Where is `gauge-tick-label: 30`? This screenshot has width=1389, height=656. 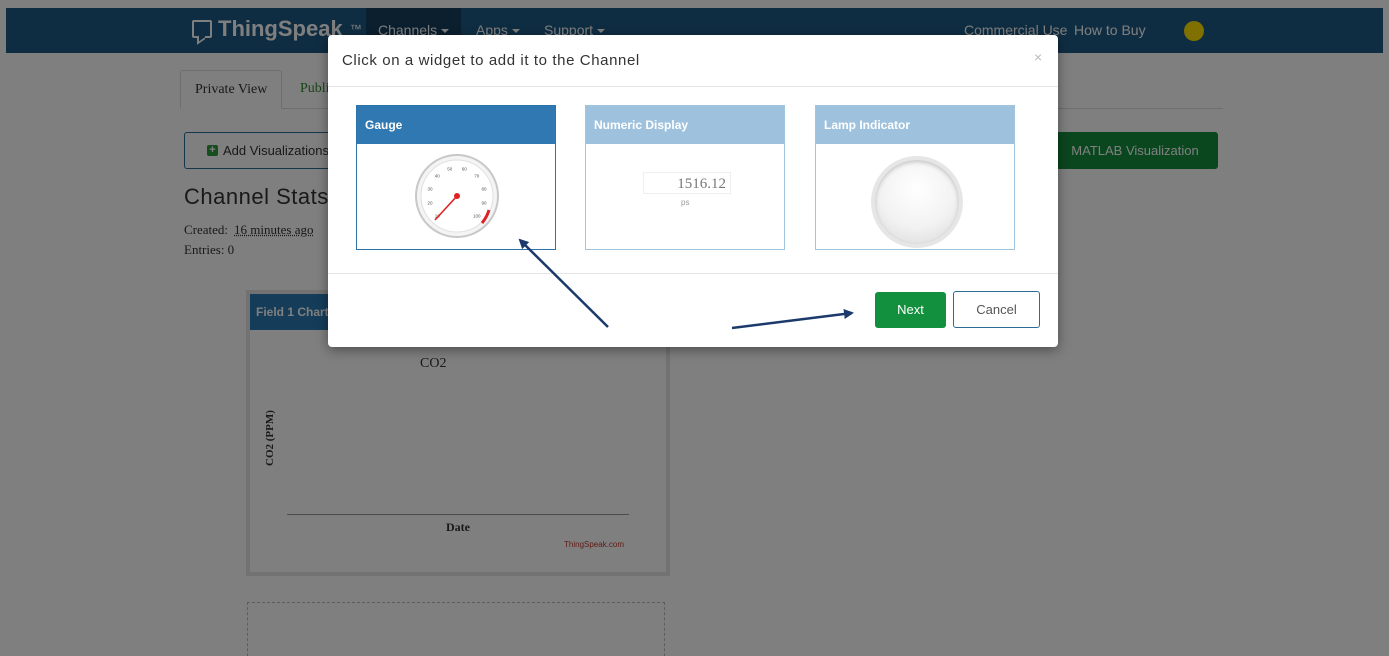 gauge-tick-label: 30 is located at coordinates (430, 188).